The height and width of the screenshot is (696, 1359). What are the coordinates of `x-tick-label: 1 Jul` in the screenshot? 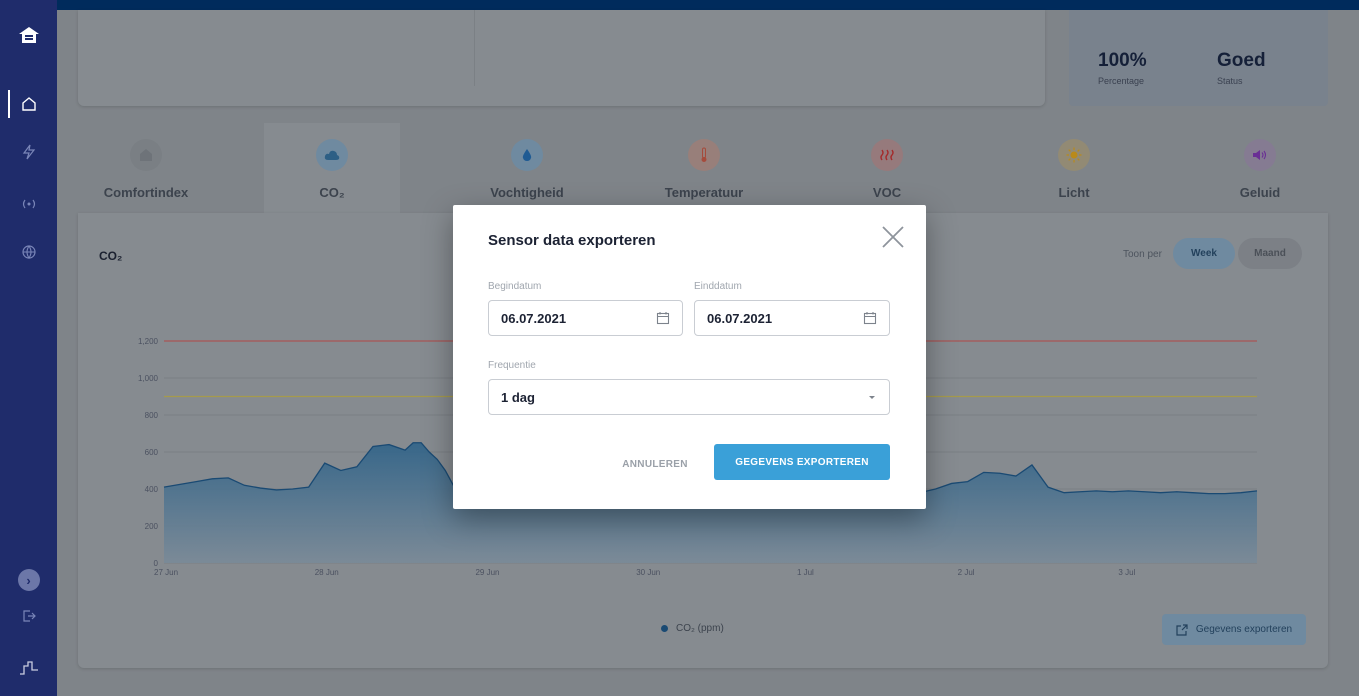 It's located at (805, 572).